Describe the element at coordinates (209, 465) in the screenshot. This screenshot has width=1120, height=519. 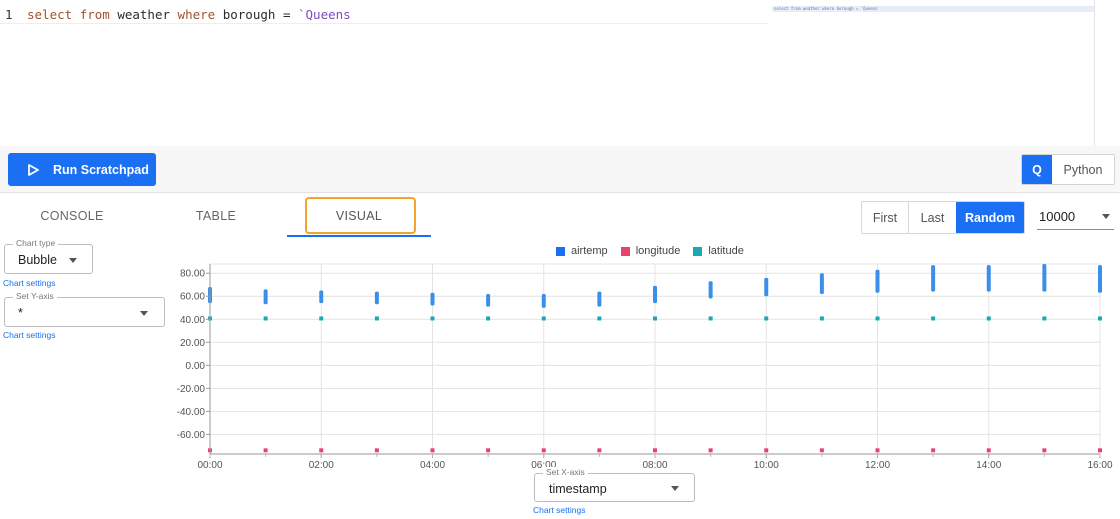
I see `x-tick-label: 00:00` at that location.